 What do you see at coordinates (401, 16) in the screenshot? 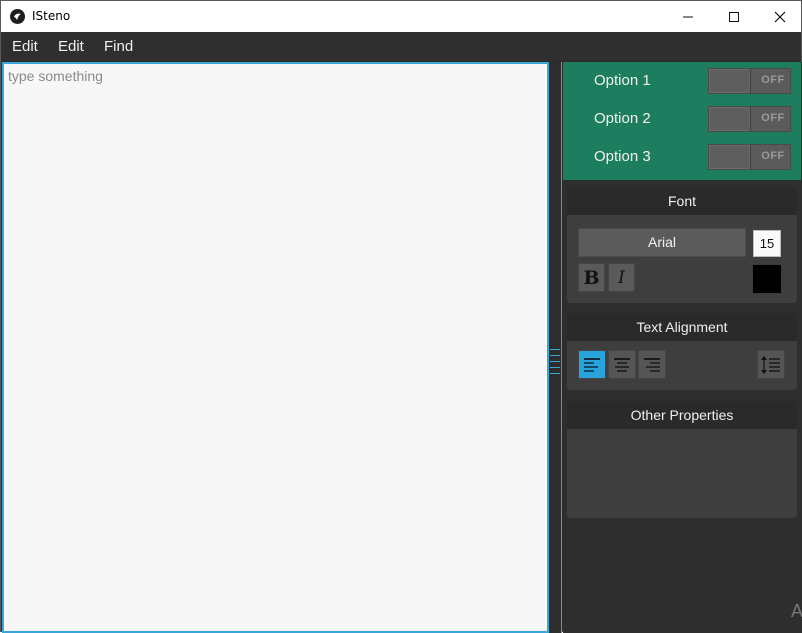
I see `title-bar: ISteno` at bounding box center [401, 16].